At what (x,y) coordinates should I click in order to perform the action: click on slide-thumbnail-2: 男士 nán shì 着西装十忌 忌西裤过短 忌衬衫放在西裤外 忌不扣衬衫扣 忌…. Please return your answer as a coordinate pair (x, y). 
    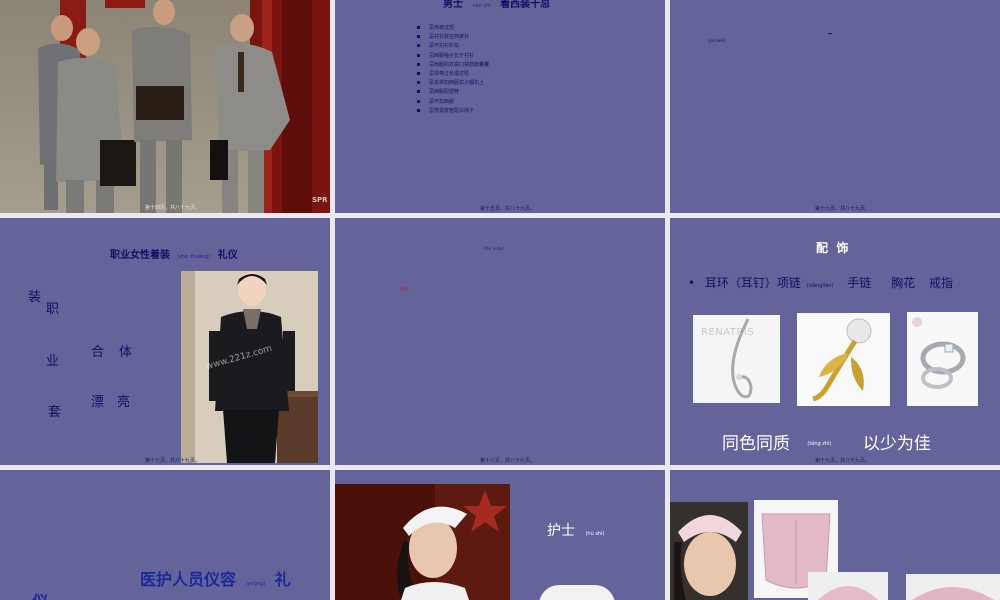
    Looking at the image, I should click on (500, 106).